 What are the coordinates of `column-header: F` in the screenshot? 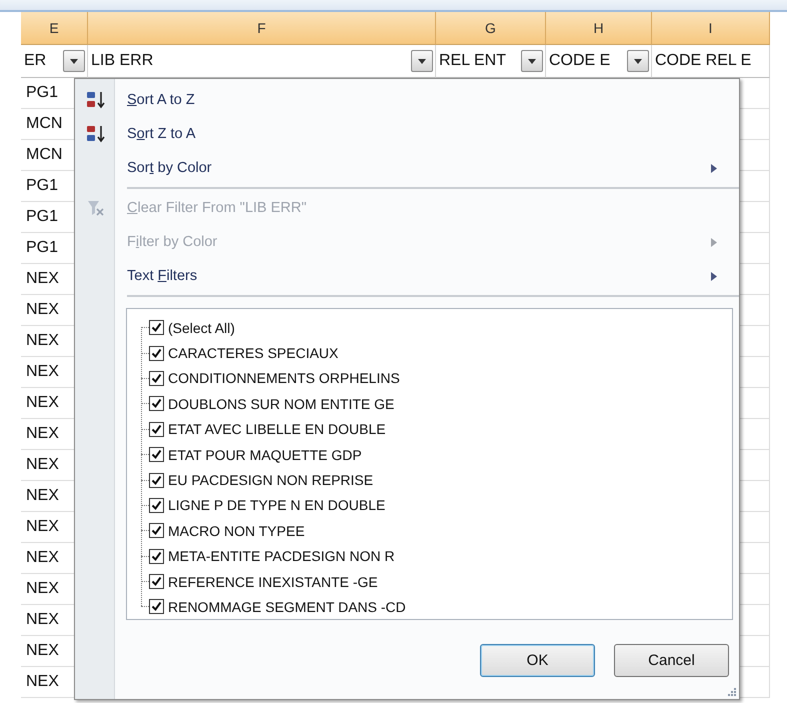 It's located at (262, 28).